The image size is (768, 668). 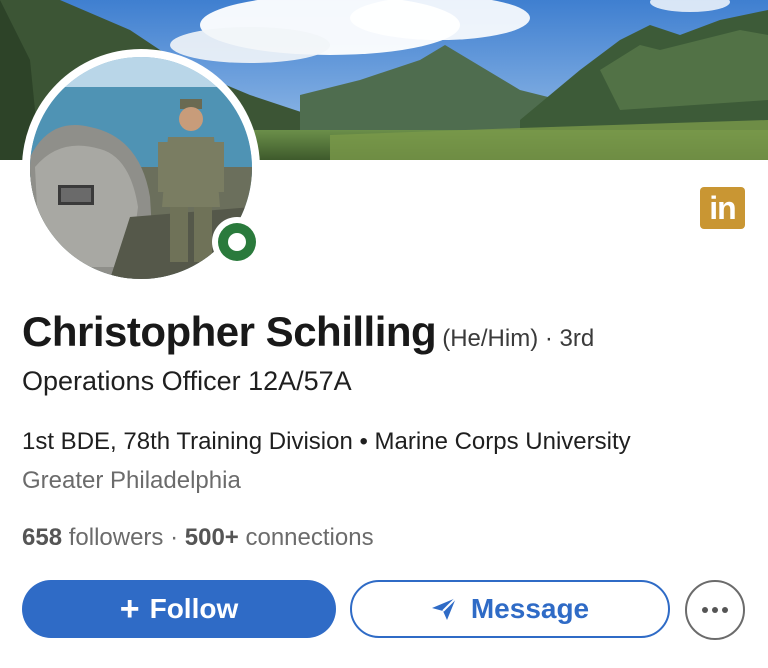 What do you see at coordinates (722, 208) in the screenshot?
I see `linkedin-premium-badge: in` at bounding box center [722, 208].